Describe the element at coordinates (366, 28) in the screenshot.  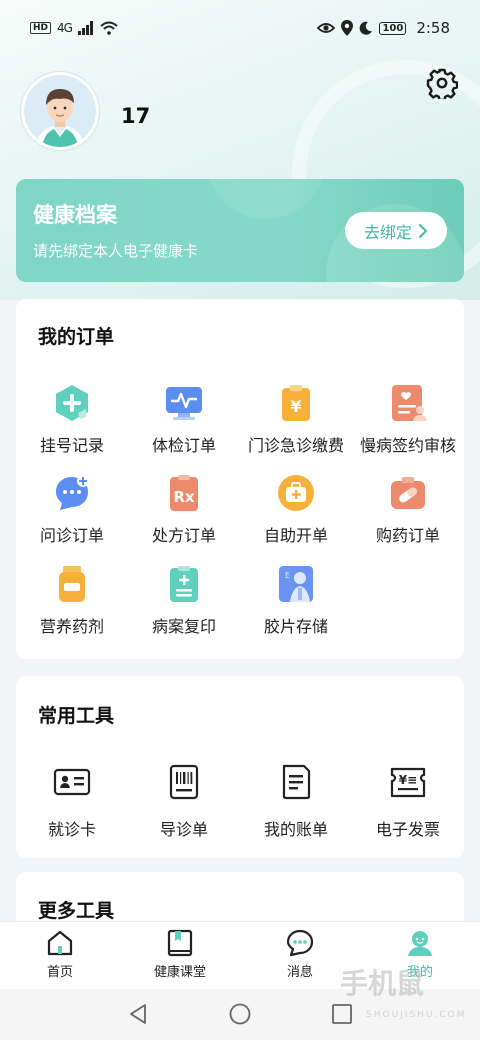
I see `moon-icon` at that location.